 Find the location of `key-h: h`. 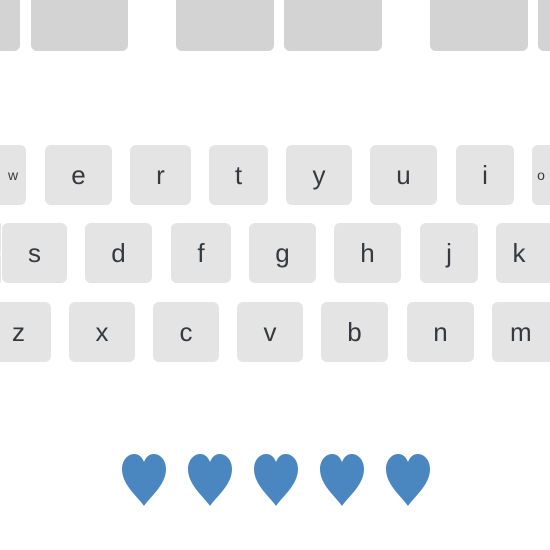

key-h: h is located at coordinates (367, 253).